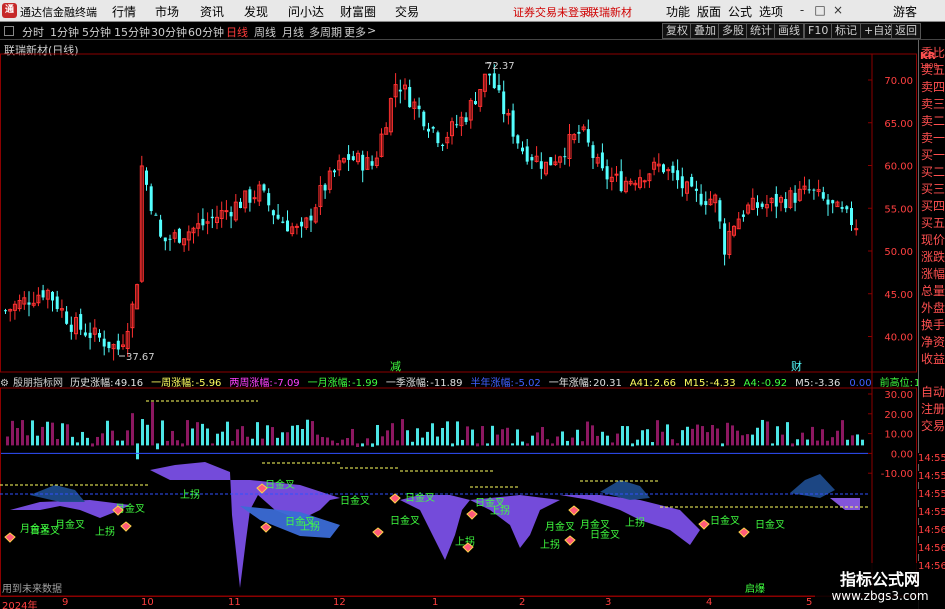 This screenshot has height=609, width=945. Describe the element at coordinates (306, 11) in the screenshot. I see `menu-ask: 问小达` at that location.